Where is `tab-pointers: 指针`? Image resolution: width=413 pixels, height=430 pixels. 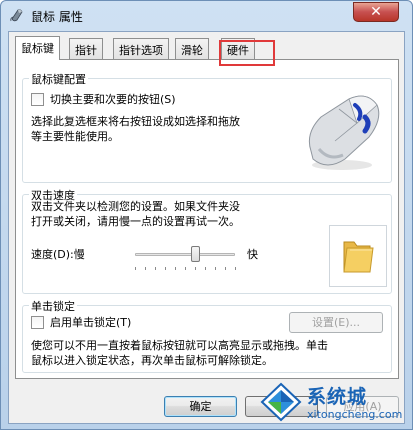 tab-pointers: 指针 is located at coordinates (86, 48).